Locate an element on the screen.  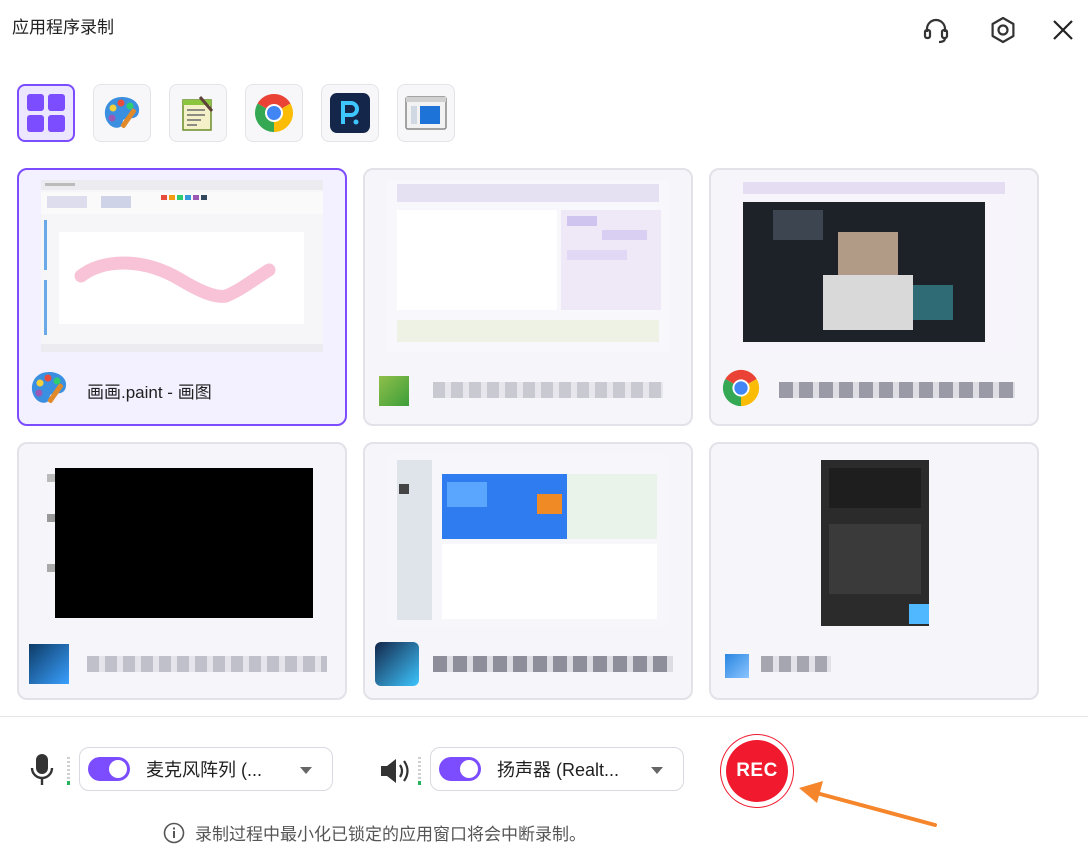
notice: 录制过程中最小化已锁定的应用窗口将会中断录制。 is located at coordinates (374, 832).